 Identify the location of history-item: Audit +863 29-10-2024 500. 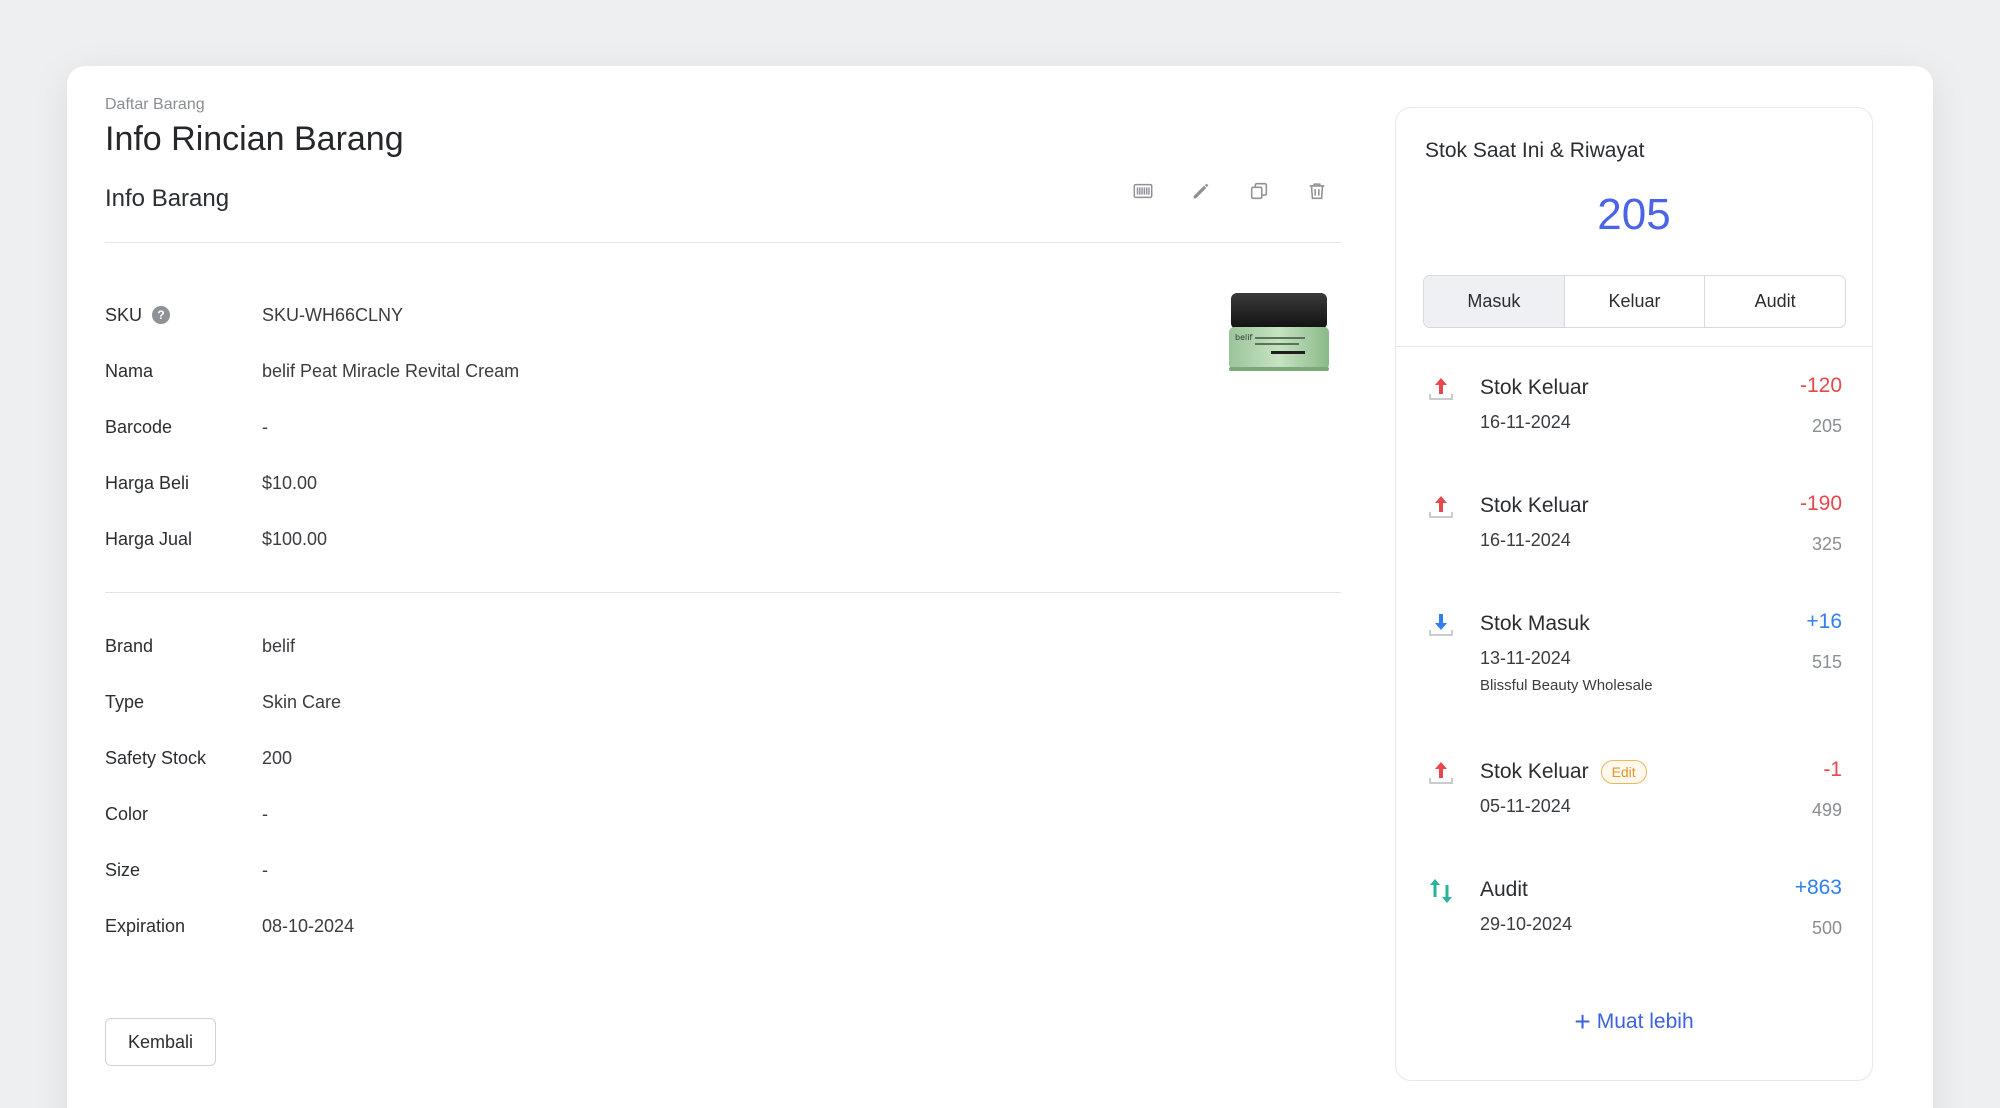
(1634, 933).